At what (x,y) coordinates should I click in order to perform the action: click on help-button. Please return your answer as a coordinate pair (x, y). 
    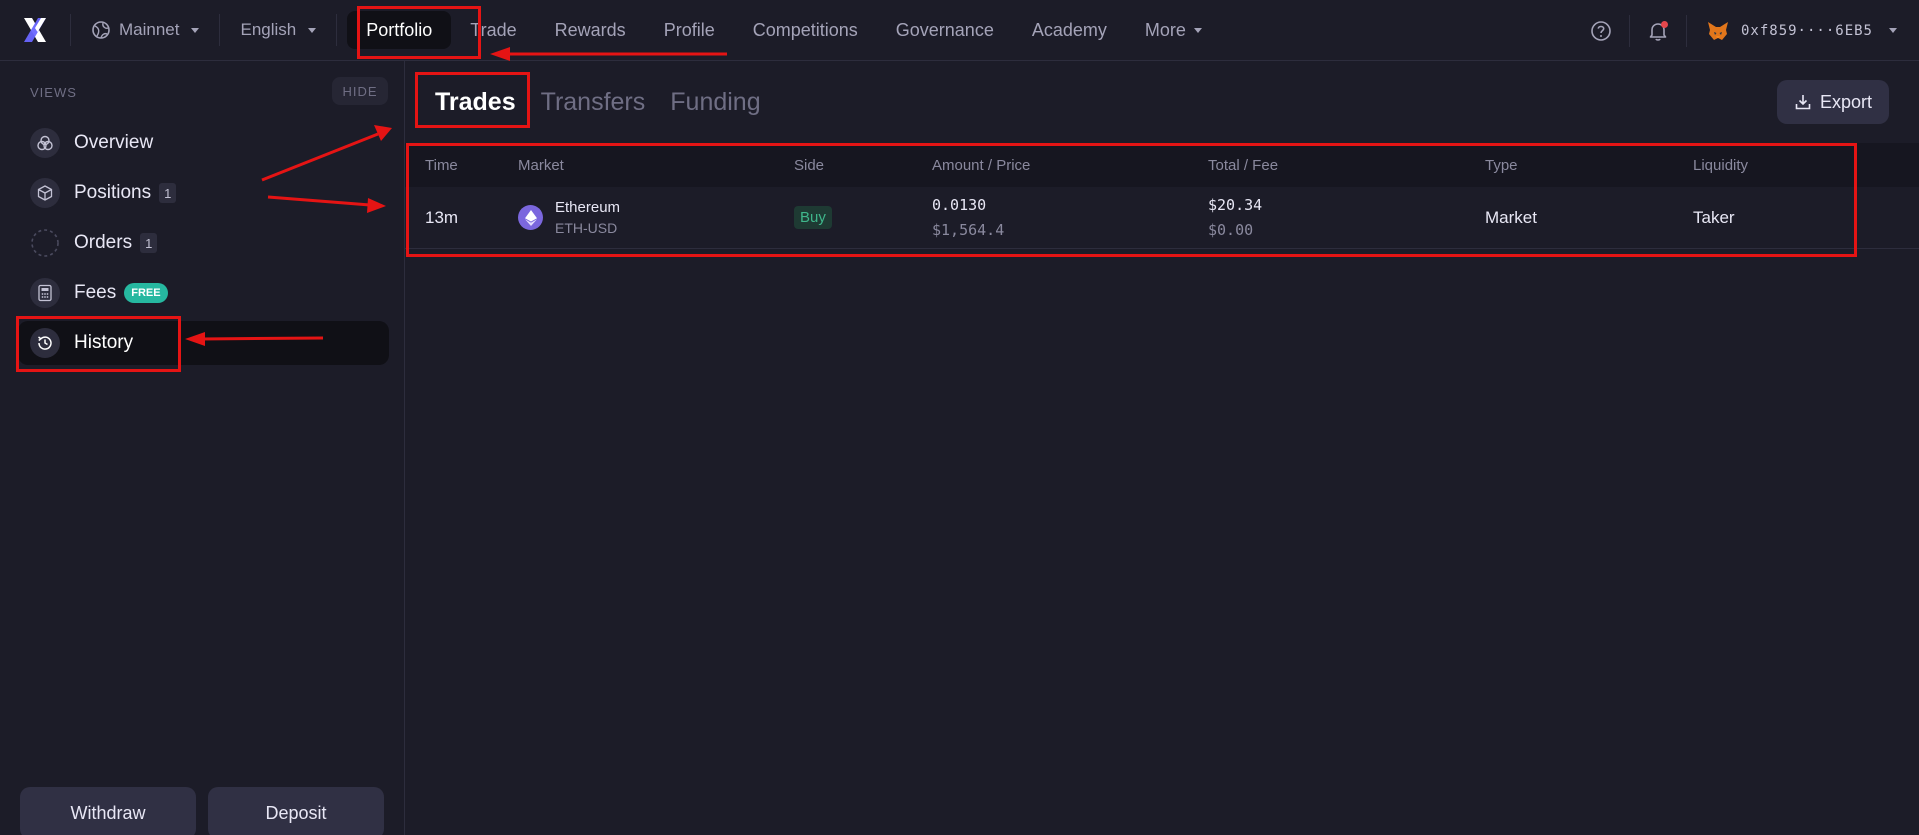
    Looking at the image, I should click on (1601, 30).